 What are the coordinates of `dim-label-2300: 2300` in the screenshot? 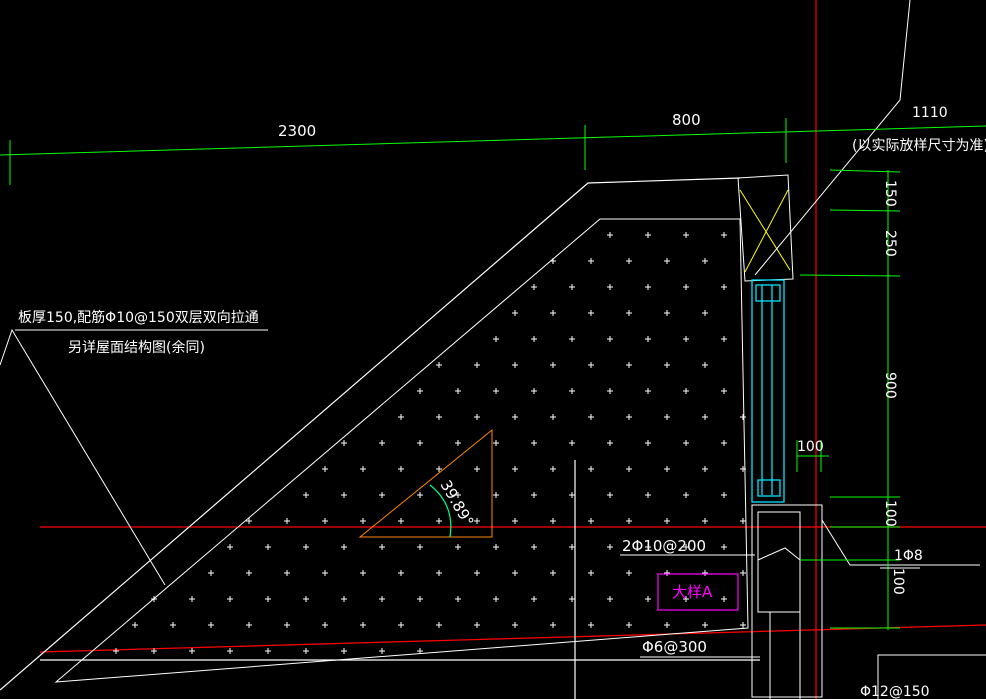 It's located at (297, 131).